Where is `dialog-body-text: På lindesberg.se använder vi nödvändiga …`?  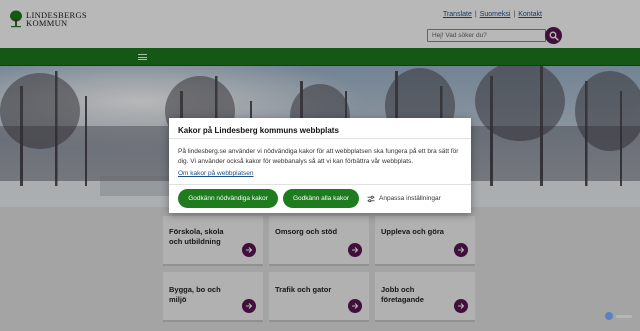 dialog-body-text: På lindesberg.se använder vi nödvändiga … is located at coordinates (318, 156).